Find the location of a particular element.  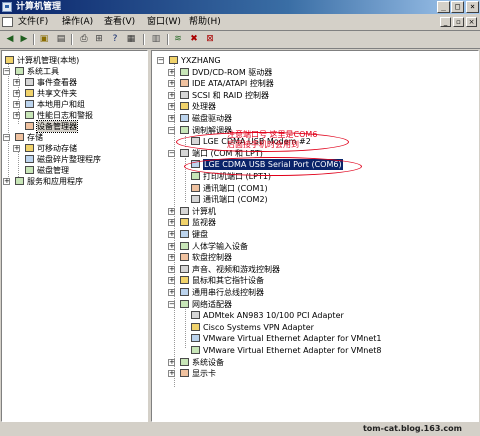

title-bar: 计算机管理 _ □ × is located at coordinates (240, 7).